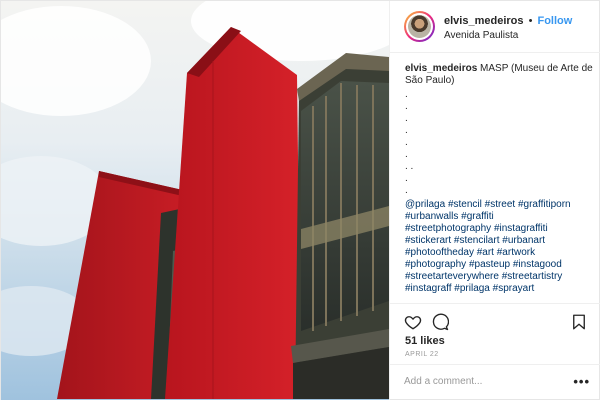 The image size is (600, 400). Describe the element at coordinates (500, 241) in the screenshot. I see `hashtag-line: #stickerart #stencilart #urbanart` at that location.